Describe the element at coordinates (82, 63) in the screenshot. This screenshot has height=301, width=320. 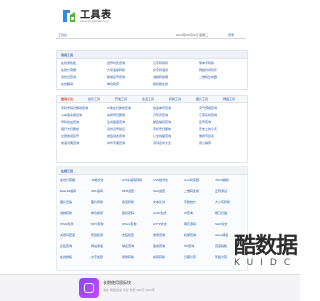
I see `common-tool-link: 在线调色板` at that location.